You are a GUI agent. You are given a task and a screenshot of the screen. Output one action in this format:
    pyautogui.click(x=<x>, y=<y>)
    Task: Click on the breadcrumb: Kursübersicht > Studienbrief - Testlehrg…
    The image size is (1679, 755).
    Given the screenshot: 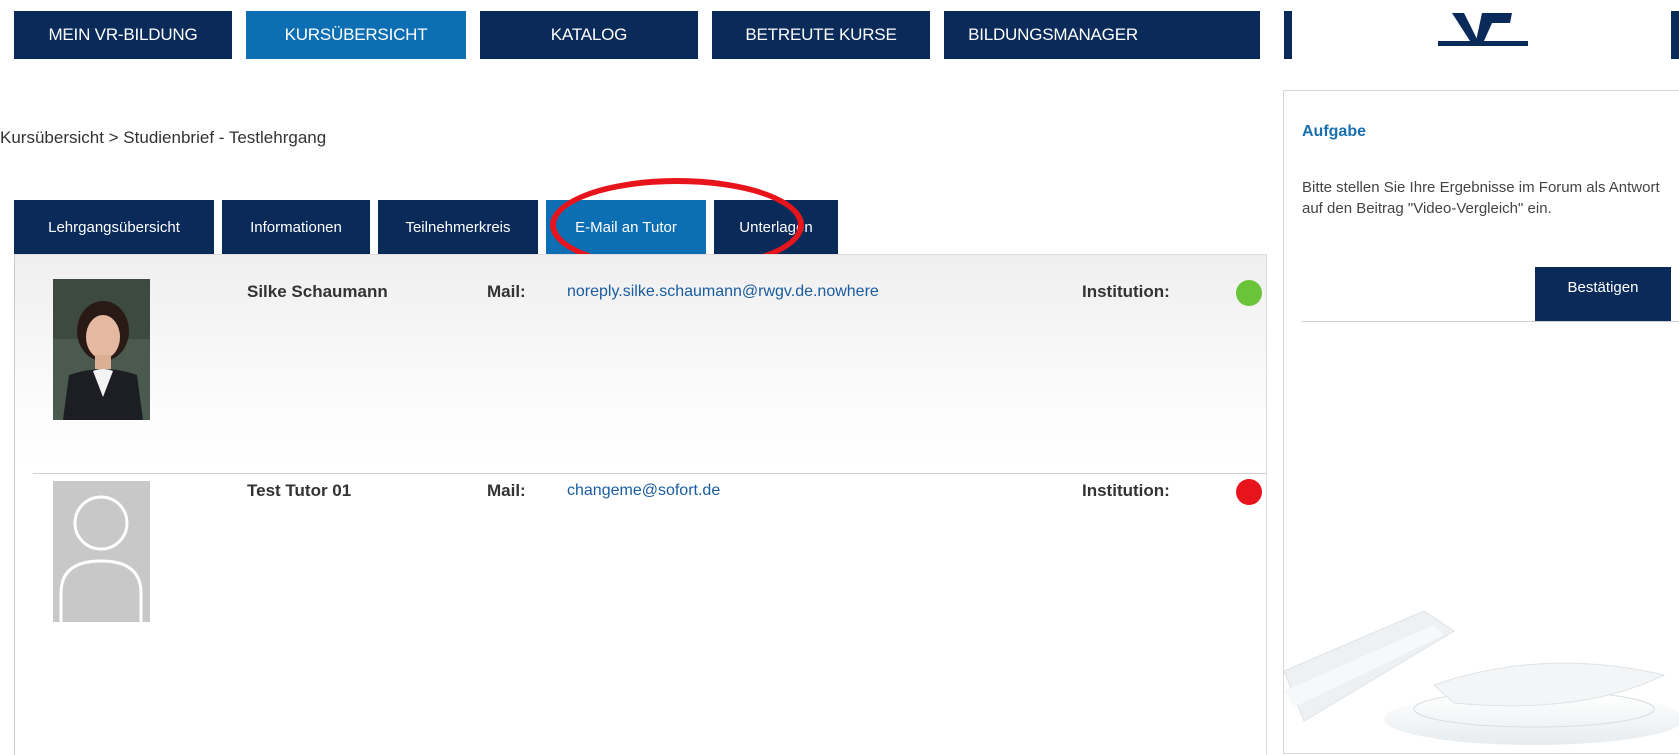 What is the action you would take?
    pyautogui.click(x=163, y=137)
    